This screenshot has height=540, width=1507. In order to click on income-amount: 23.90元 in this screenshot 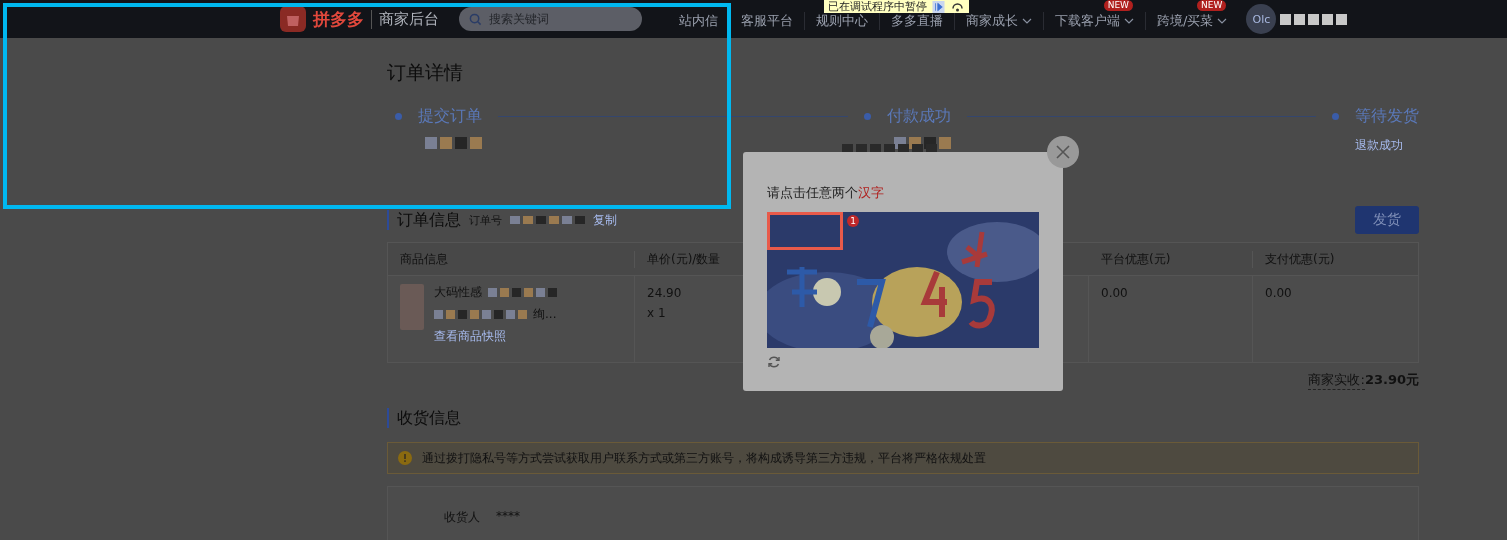, I will do `click(1391, 380)`.